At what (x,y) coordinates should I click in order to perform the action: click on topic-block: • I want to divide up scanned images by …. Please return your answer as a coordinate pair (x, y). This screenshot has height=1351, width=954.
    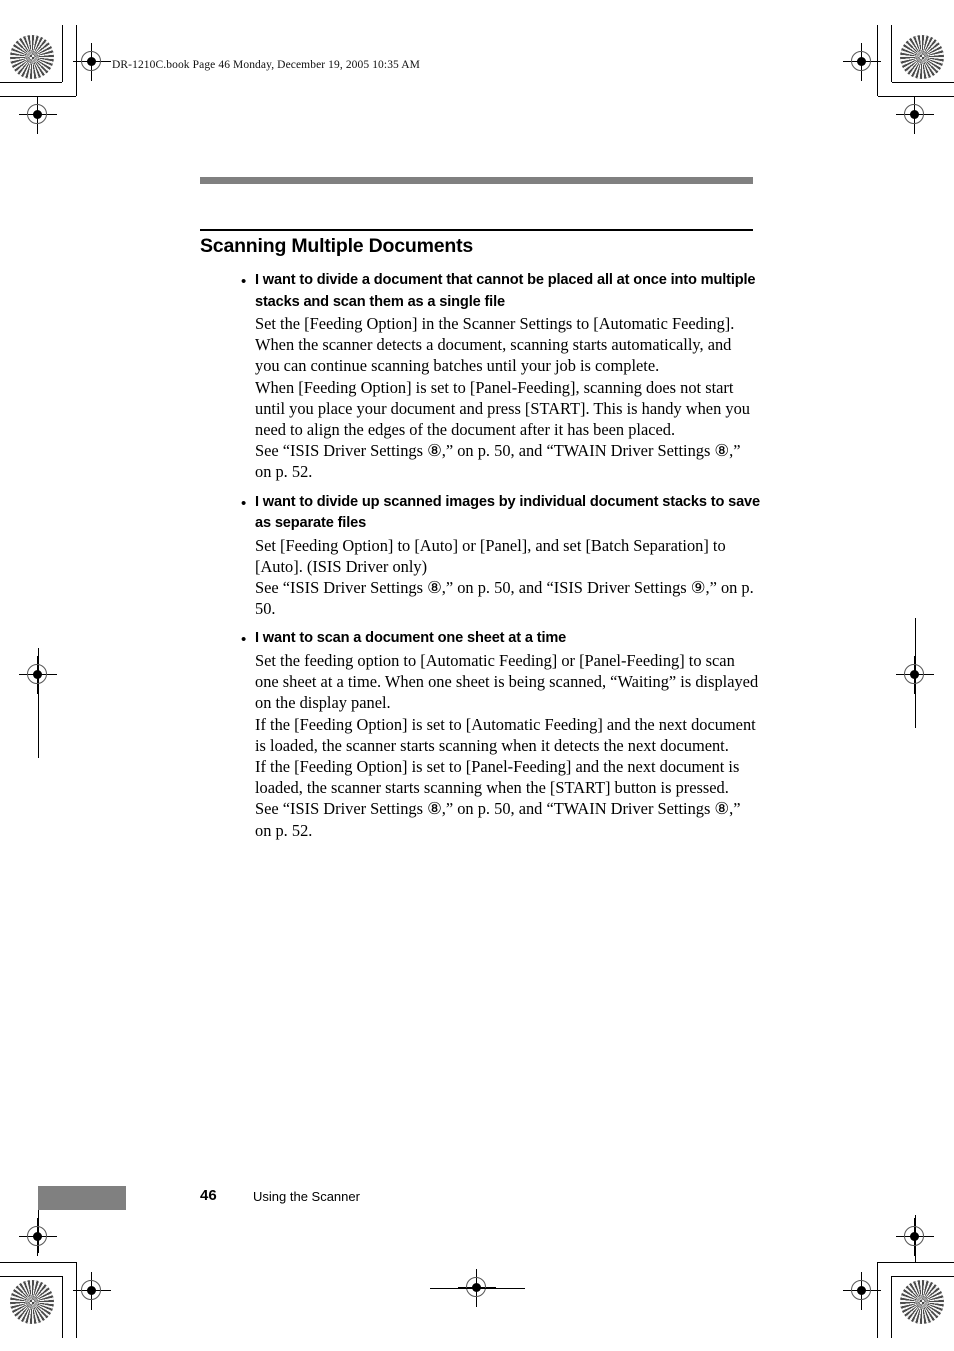
    Looking at the image, I should click on (480, 556).